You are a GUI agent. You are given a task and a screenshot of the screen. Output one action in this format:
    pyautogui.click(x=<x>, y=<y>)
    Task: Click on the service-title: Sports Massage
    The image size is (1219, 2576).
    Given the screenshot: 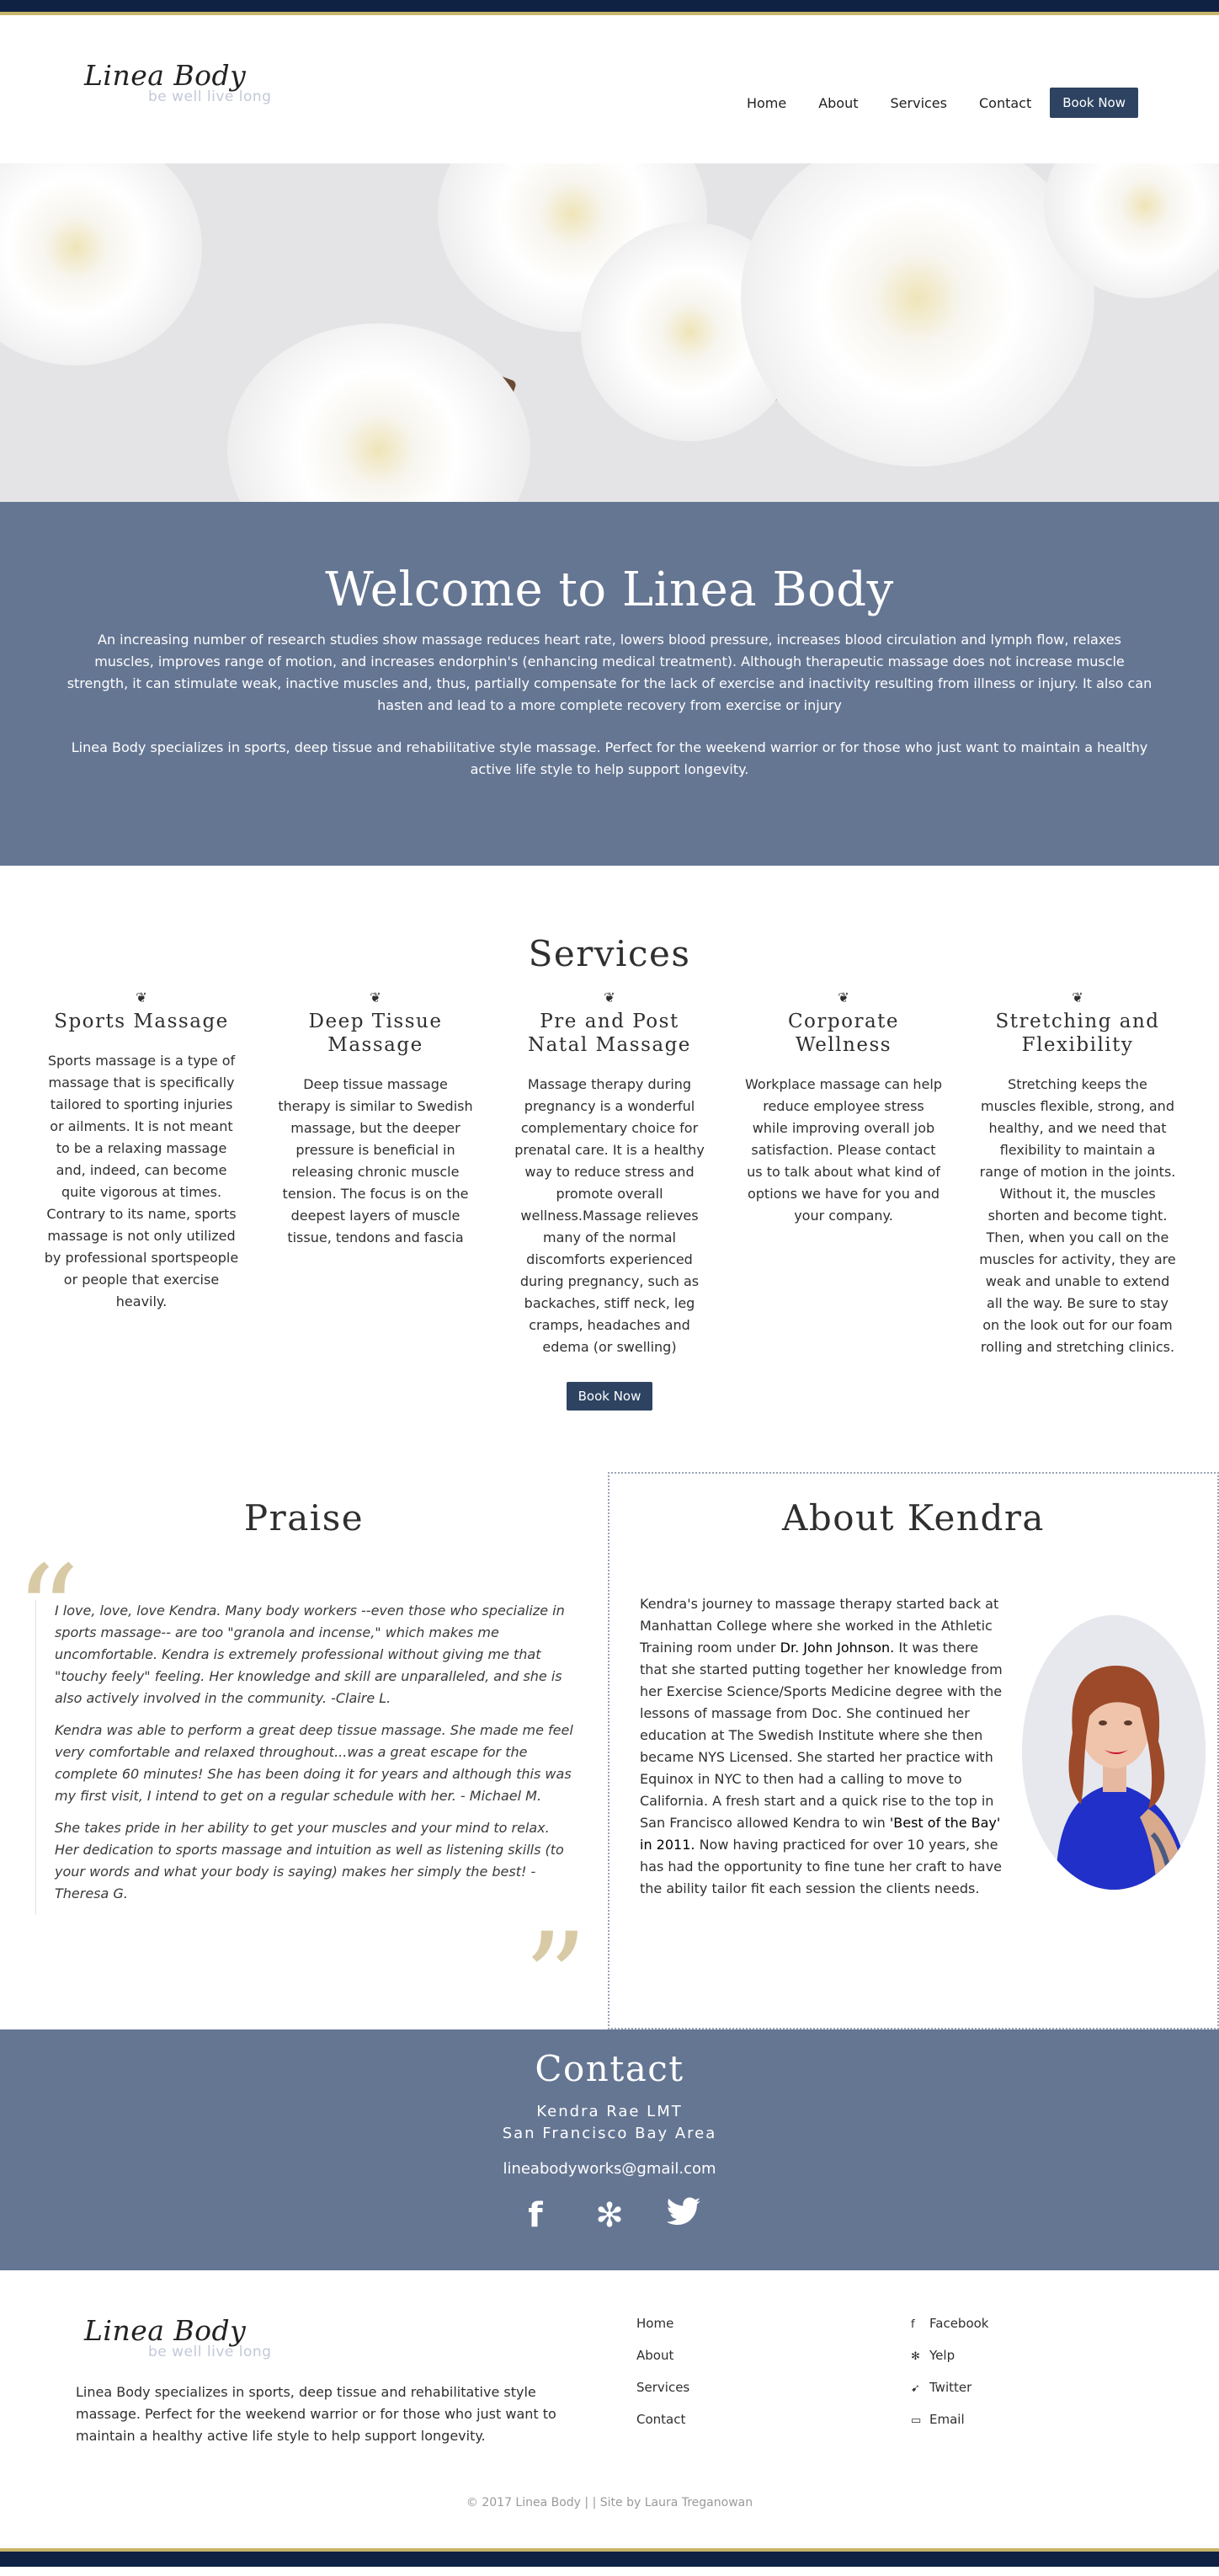 What is the action you would take?
    pyautogui.click(x=141, y=1021)
    